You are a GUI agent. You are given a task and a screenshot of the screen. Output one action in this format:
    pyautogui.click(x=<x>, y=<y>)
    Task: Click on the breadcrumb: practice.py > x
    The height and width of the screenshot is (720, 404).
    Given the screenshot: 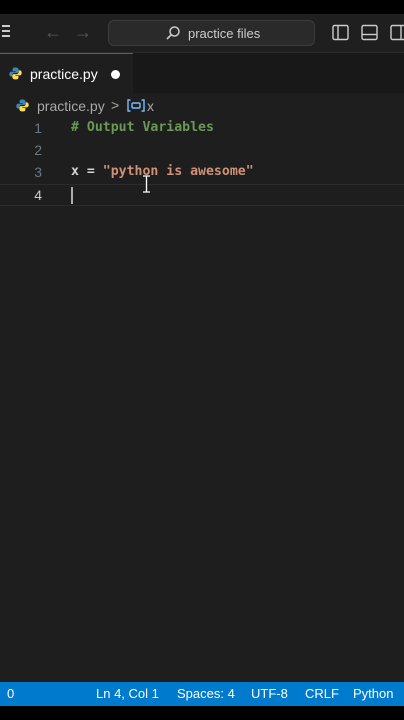 What is the action you would take?
    pyautogui.click(x=202, y=106)
    